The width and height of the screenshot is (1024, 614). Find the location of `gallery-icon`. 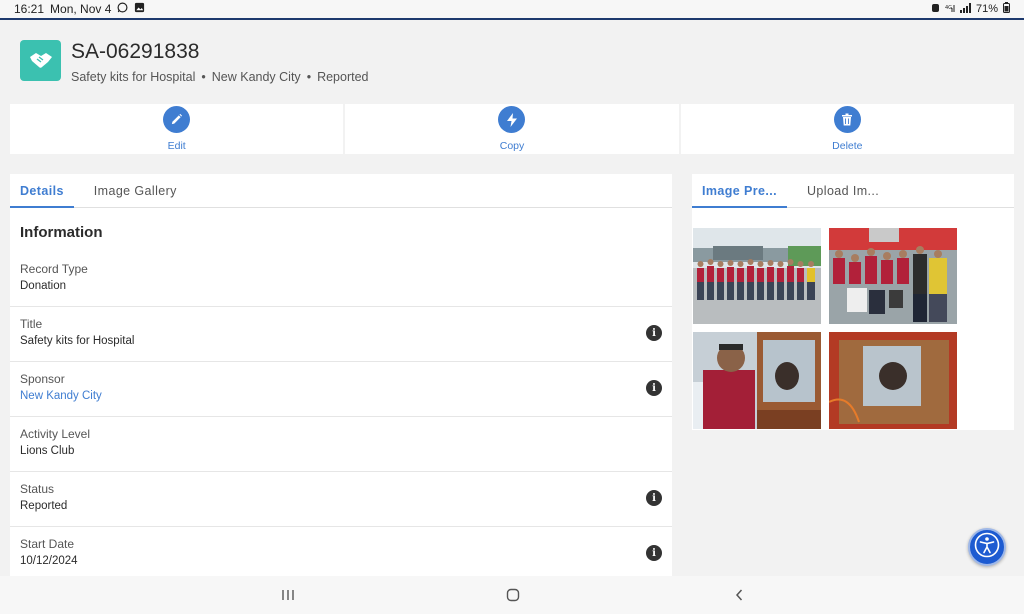

gallery-icon is located at coordinates (139, 9).